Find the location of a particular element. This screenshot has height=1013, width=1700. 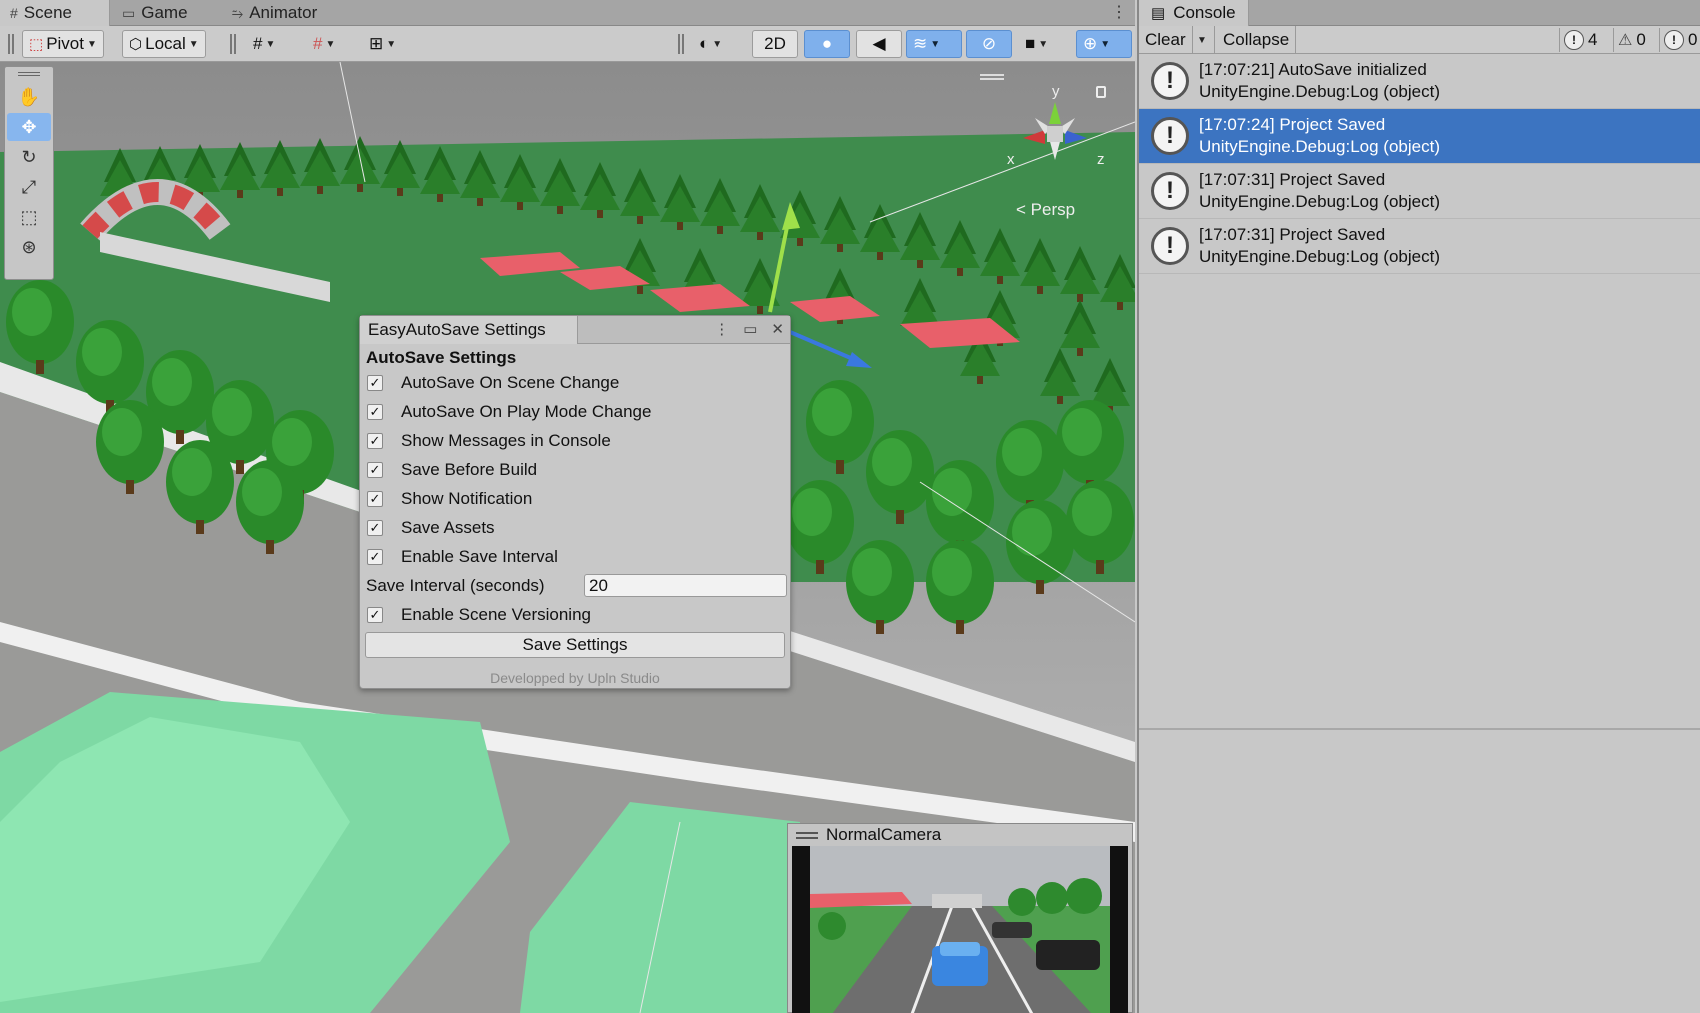

light-bulb-icon: ● is located at coordinates (827, 43).